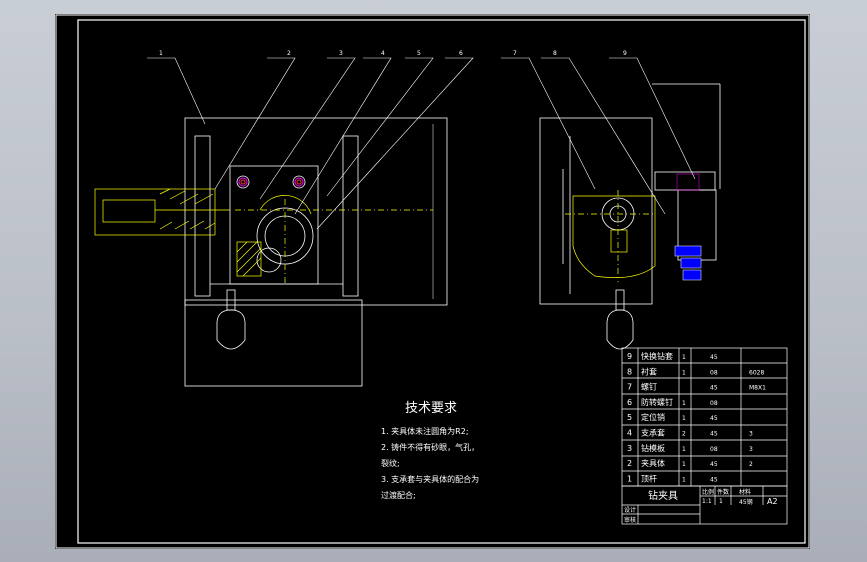  Describe the element at coordinates (714, 434) in the screenshot. I see `bom-material-4: 45` at that location.